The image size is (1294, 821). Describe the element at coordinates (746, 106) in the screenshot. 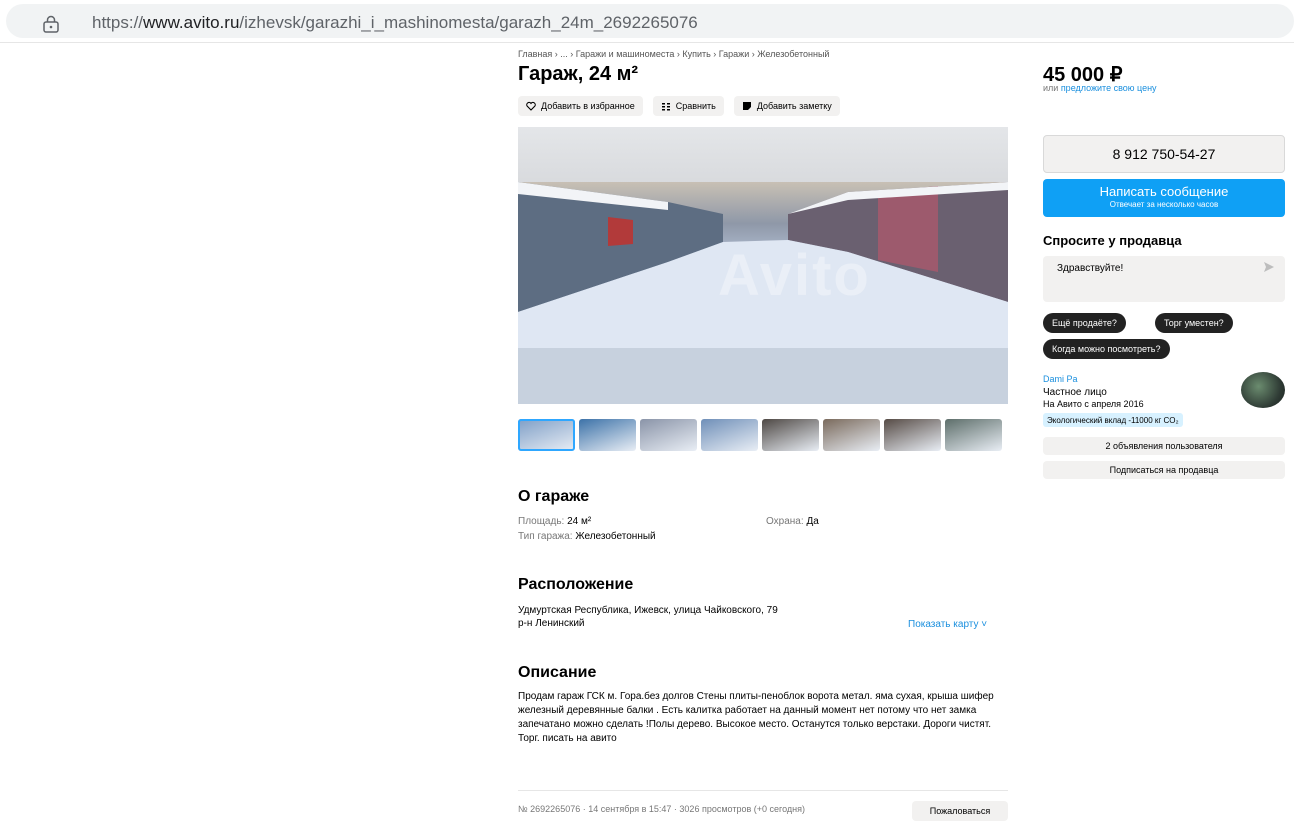

I see `note-icon` at that location.